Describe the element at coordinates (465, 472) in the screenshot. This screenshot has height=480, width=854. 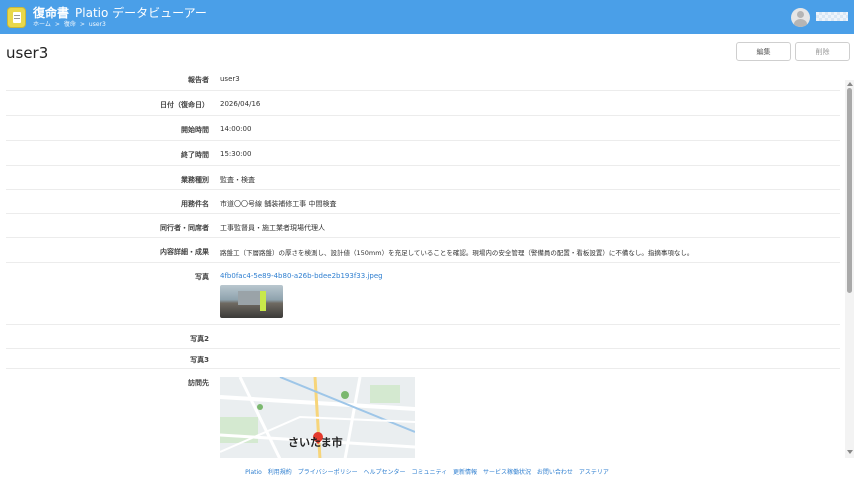
I see `footer-link-updates: 更新情報` at that location.